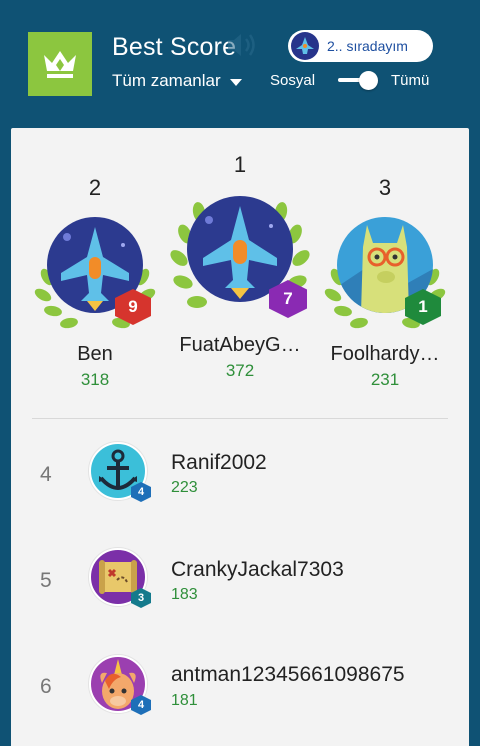 The image size is (480, 746). What do you see at coordinates (293, 80) in the screenshot?
I see `social-label: Sosyal` at bounding box center [293, 80].